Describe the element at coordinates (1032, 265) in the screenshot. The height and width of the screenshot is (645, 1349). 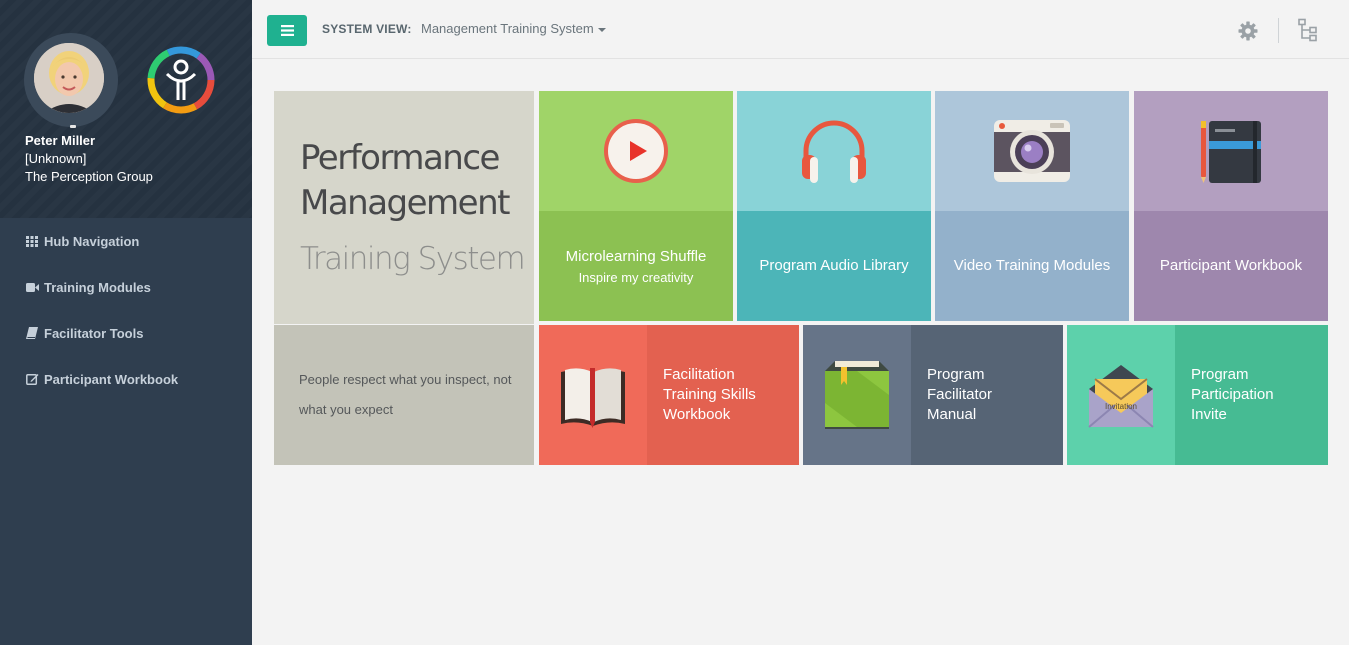
I see `tile-label: Video Training Modules` at that location.